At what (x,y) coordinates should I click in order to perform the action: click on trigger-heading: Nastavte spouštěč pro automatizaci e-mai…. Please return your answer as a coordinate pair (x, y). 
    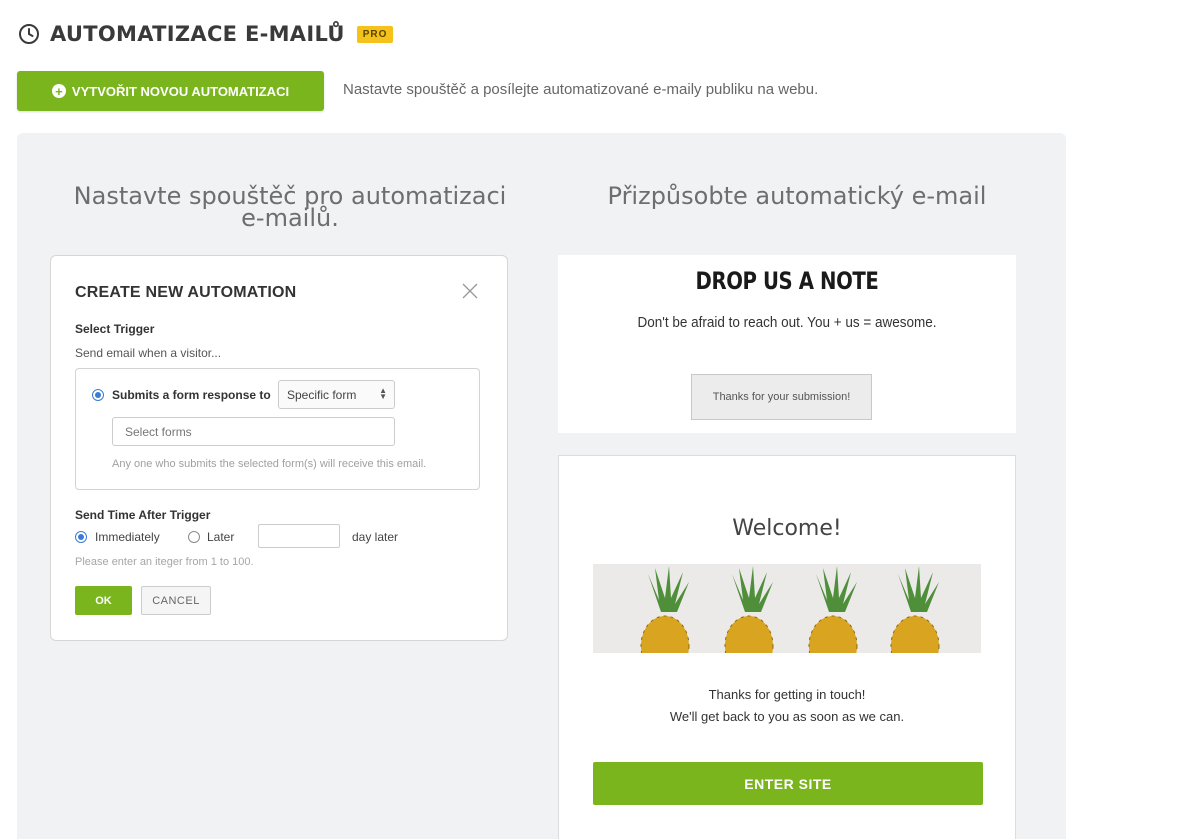
    Looking at the image, I should click on (290, 207).